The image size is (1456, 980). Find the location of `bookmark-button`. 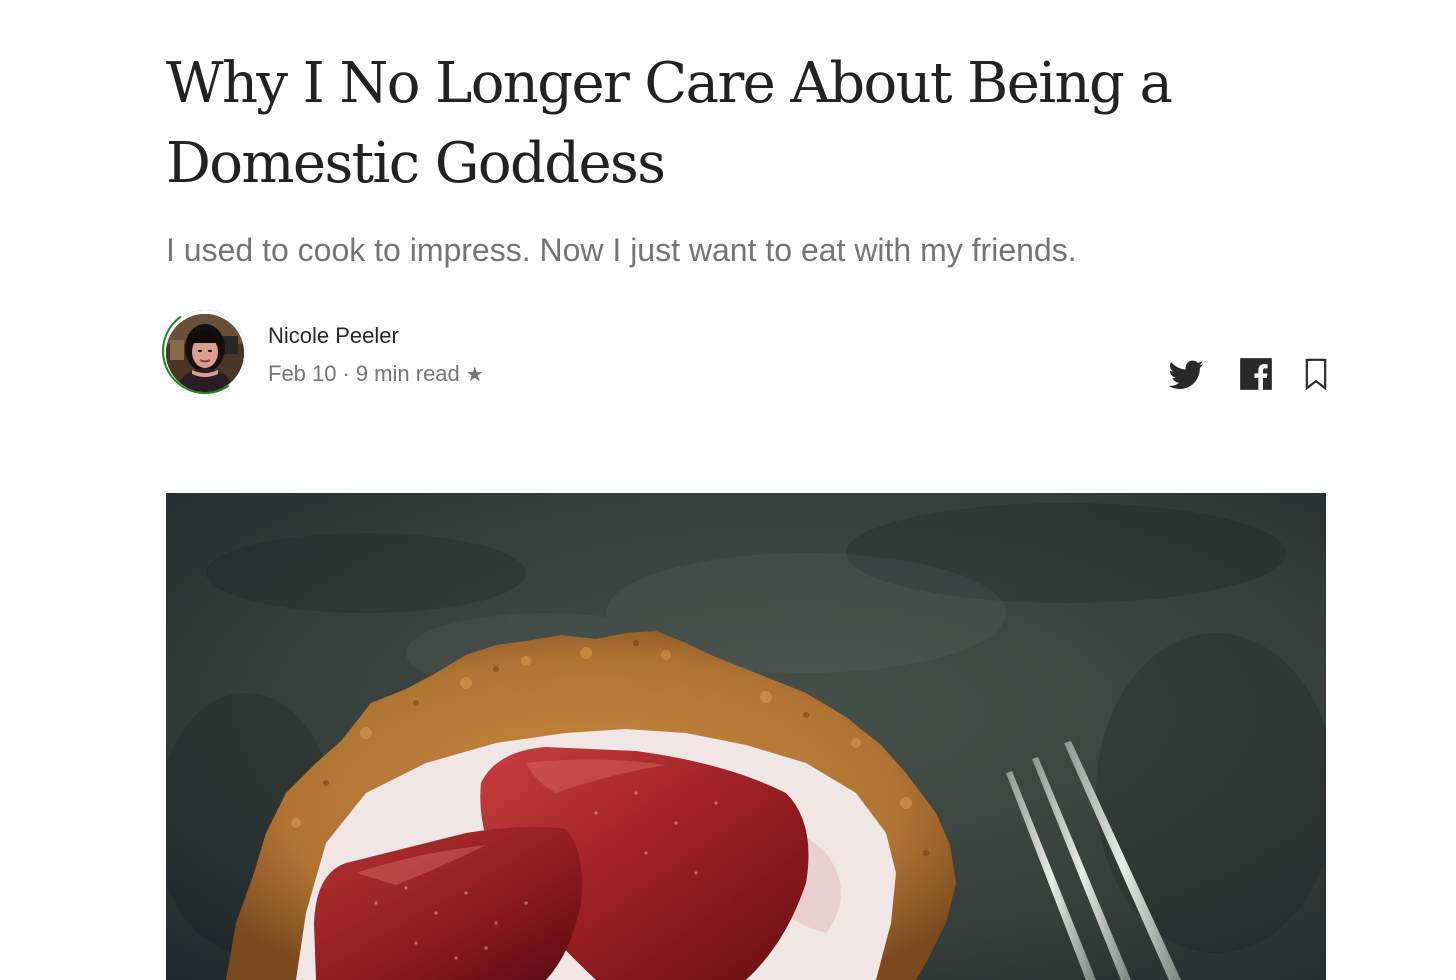

bookmark-button is located at coordinates (1316, 374).